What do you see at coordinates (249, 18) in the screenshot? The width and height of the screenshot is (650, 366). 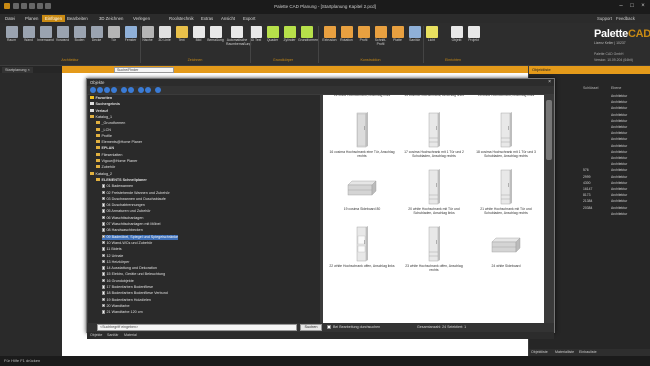 I see `menu-9: Export` at bounding box center [249, 18].